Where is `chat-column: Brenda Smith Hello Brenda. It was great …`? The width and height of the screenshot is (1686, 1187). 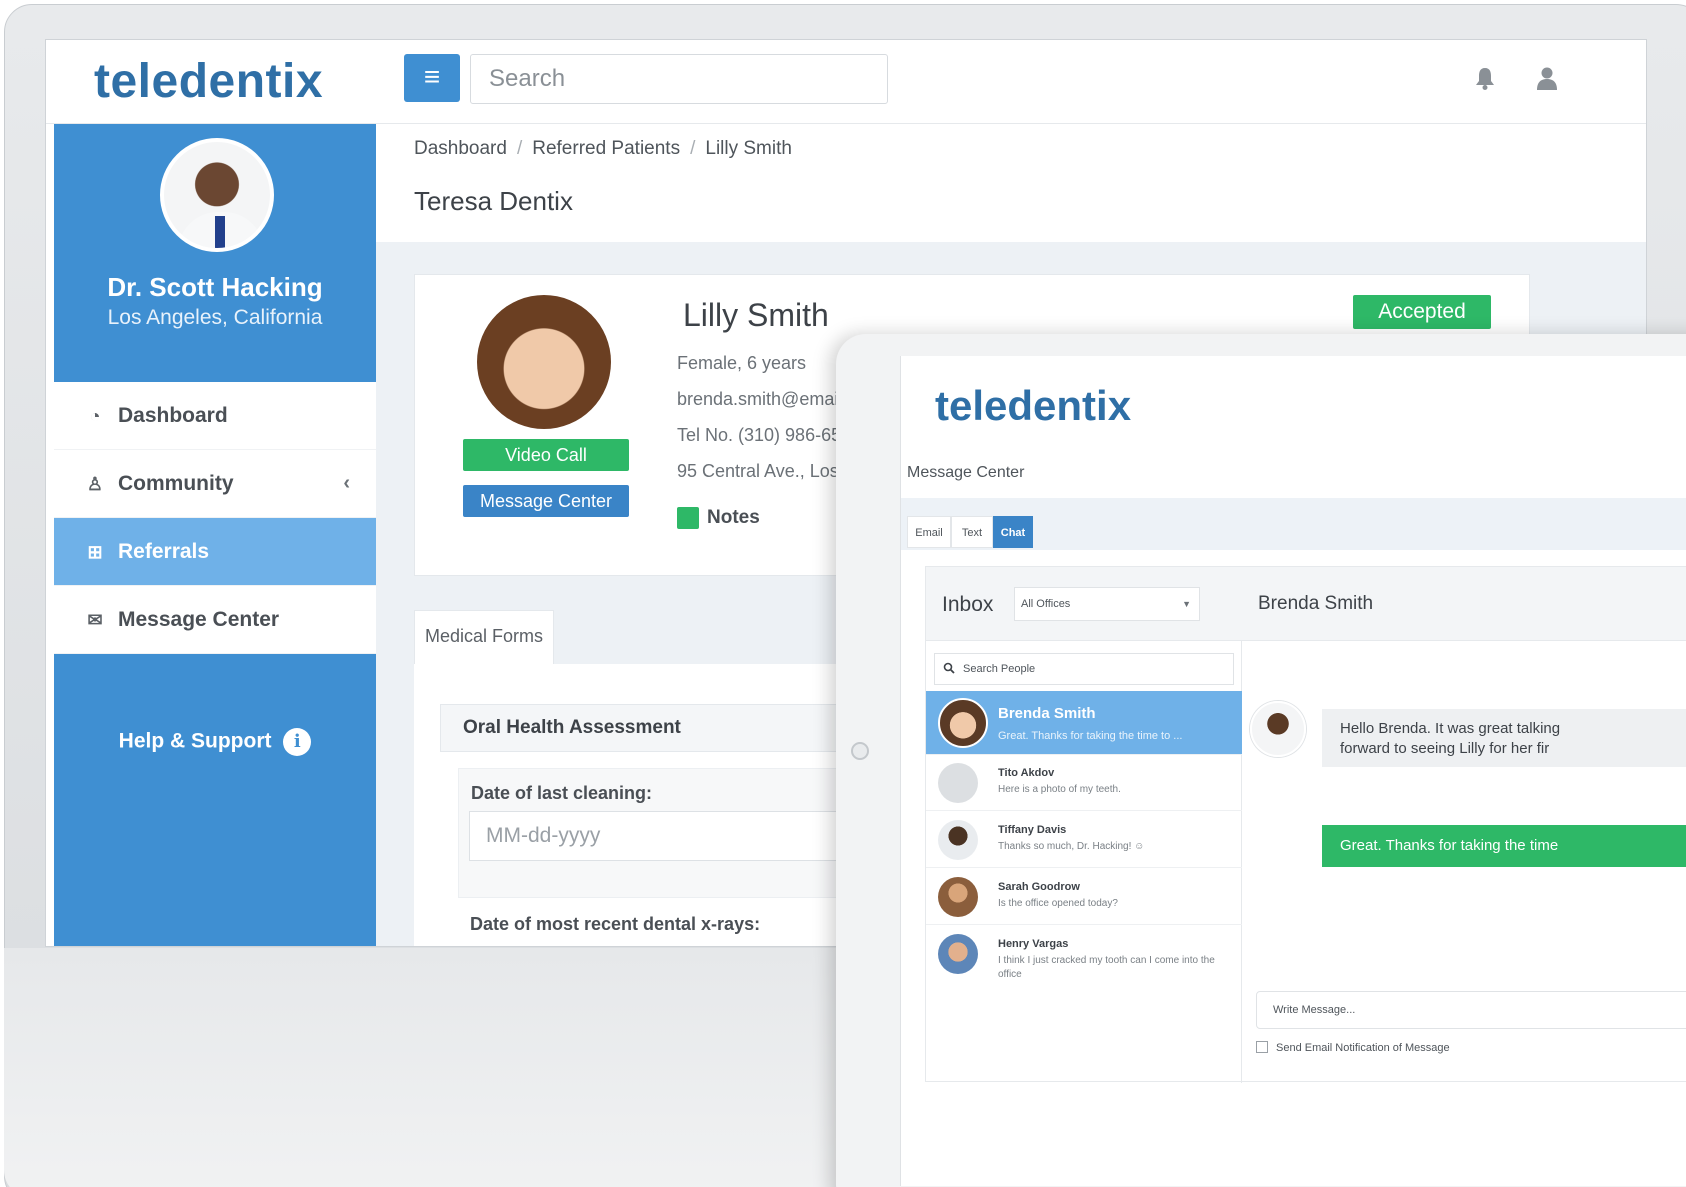 chat-column: Brenda Smith Hello Brenda. It was great … is located at coordinates (1464, 825).